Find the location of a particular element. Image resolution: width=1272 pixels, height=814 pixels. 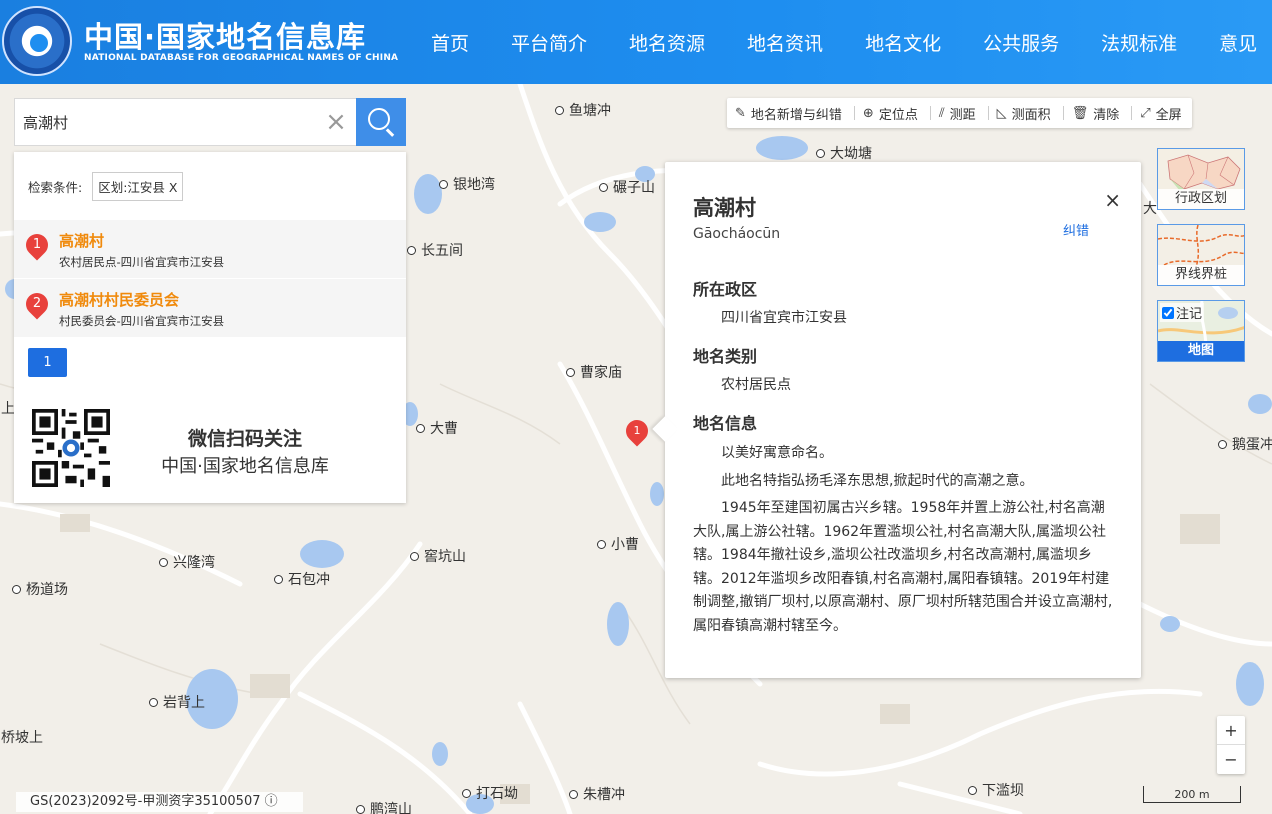

search-condition: 检索条件: 区划:江安县 X is located at coordinates (106, 186).